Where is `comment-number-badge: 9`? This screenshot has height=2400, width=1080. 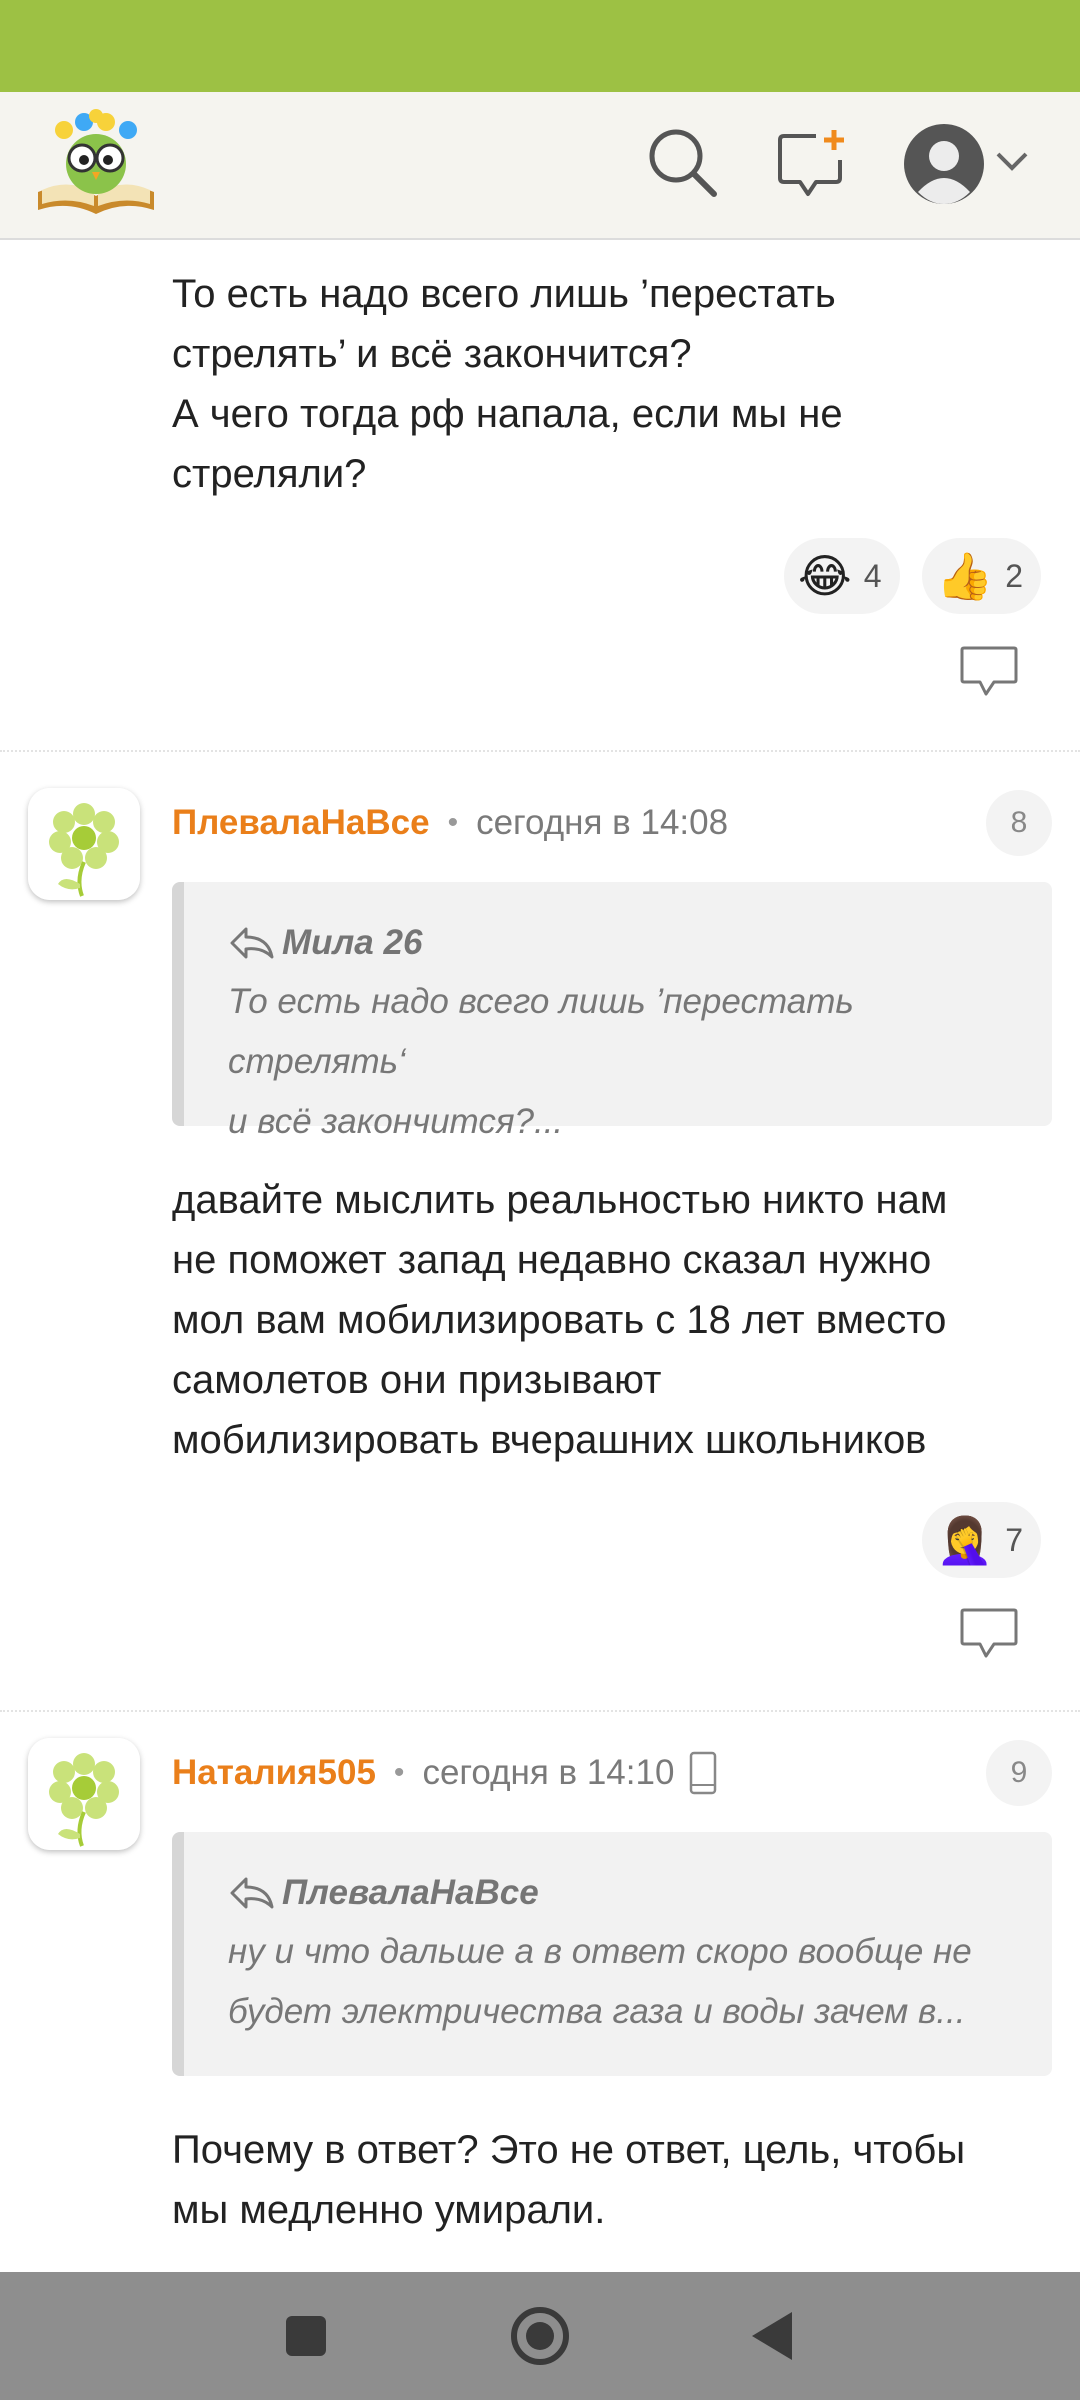 comment-number-badge: 9 is located at coordinates (1019, 1773).